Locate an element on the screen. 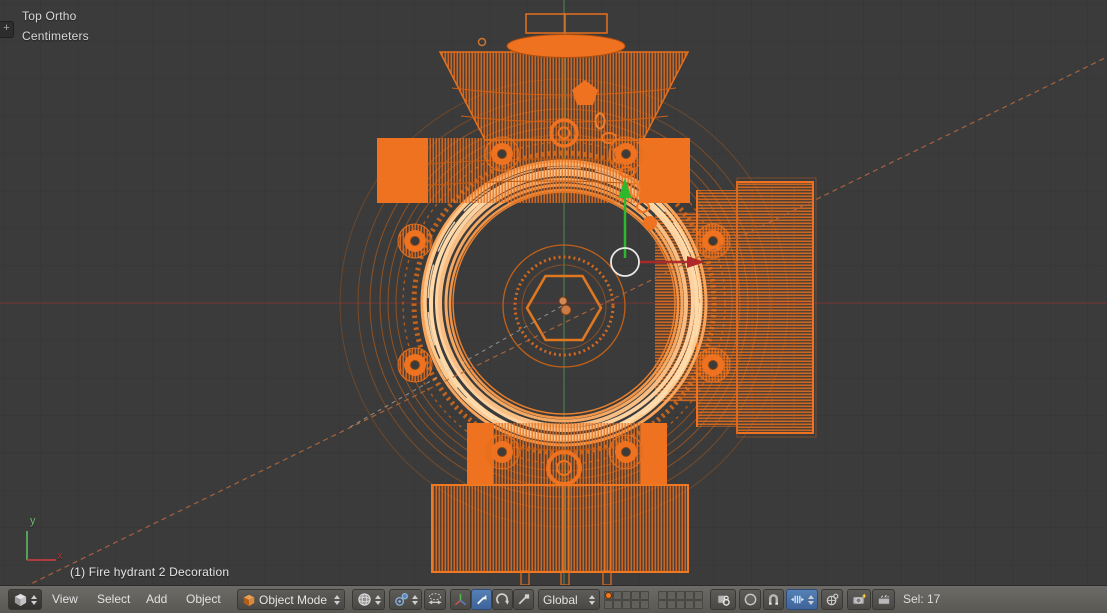  manipulator-translate-button is located at coordinates (481, 599).